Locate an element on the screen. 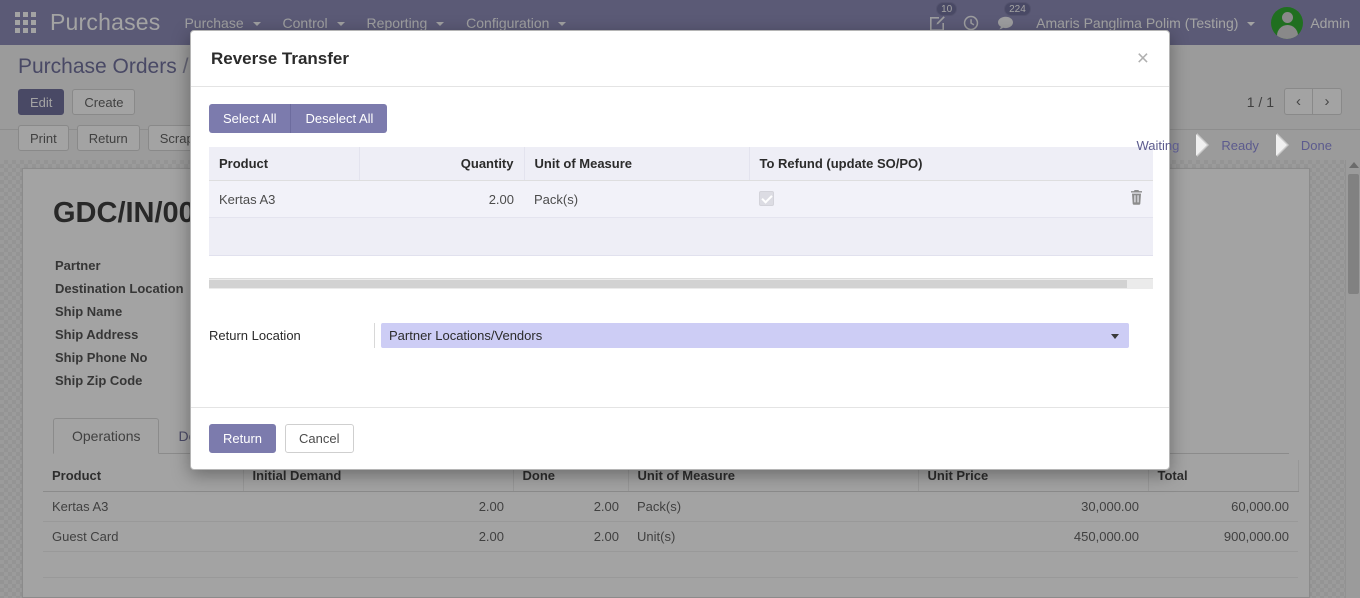 This screenshot has height=598, width=1360. table-row-empty is located at coordinates (681, 236).